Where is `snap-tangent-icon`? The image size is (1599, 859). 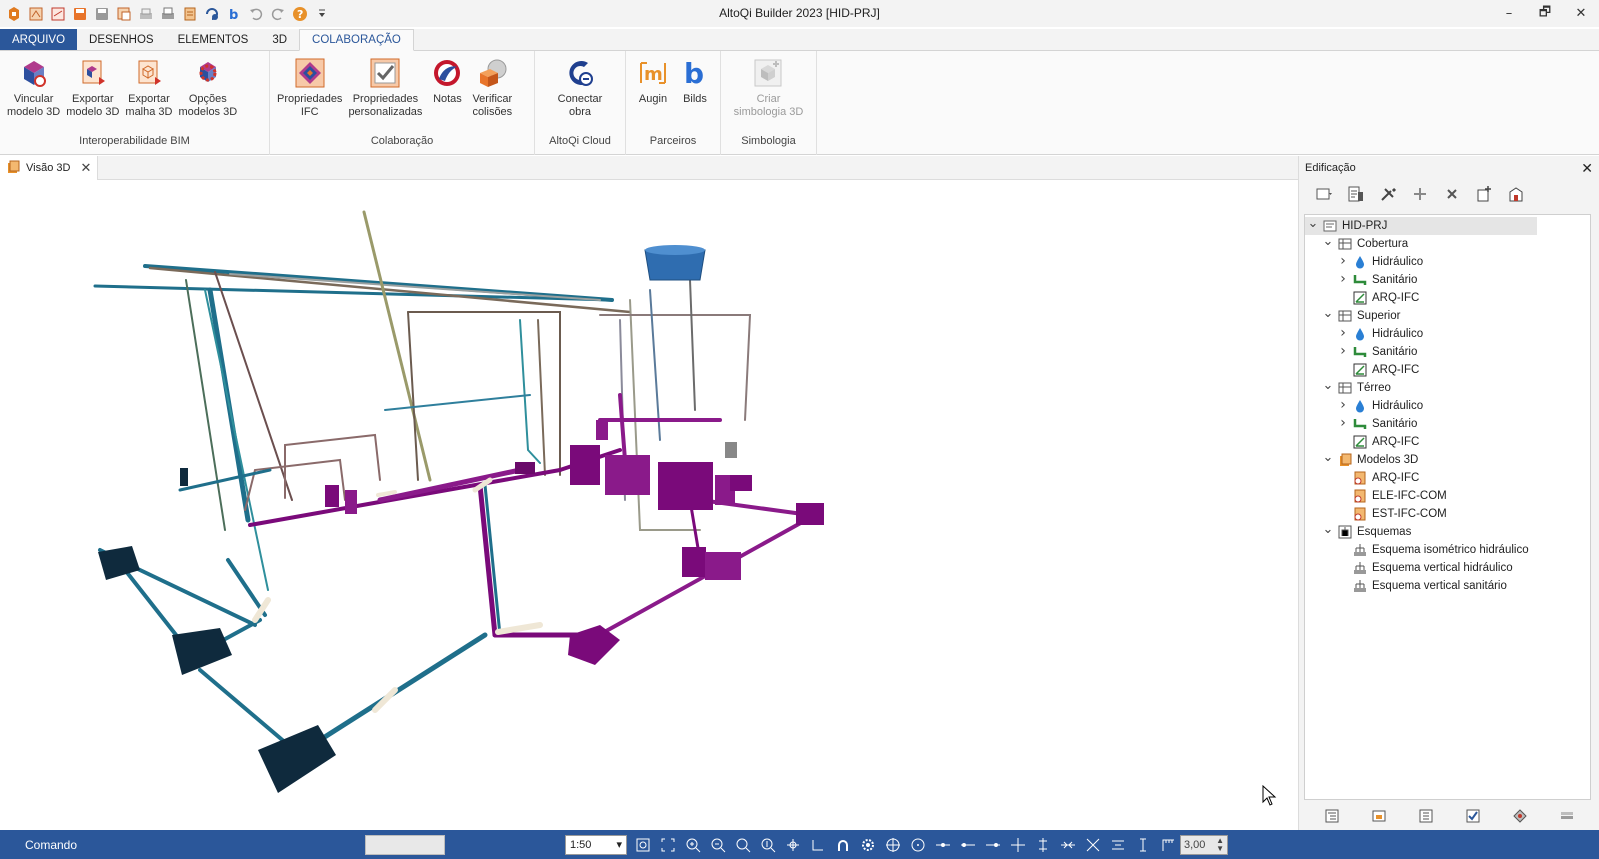 snap-tangent-icon is located at coordinates (1068, 845).